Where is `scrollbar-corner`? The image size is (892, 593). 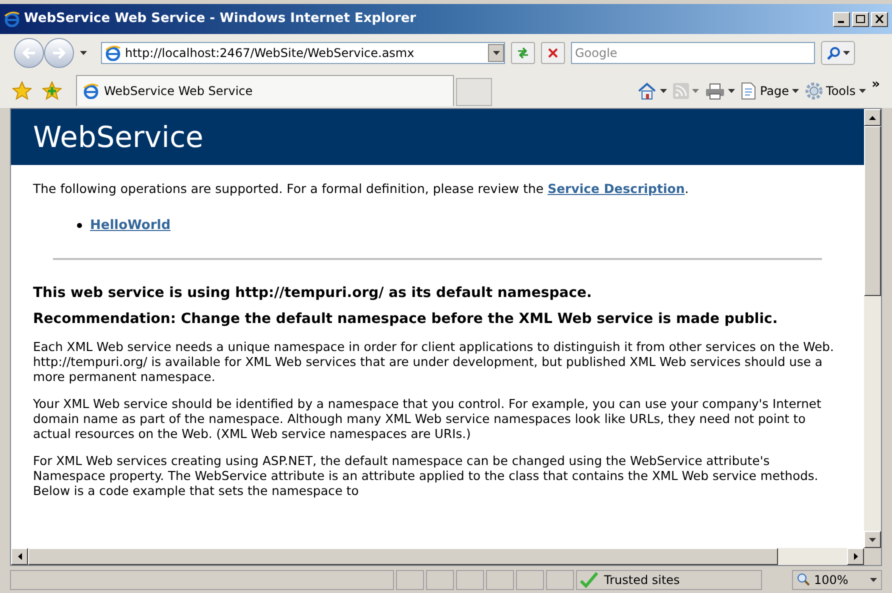
scrollbar-corner is located at coordinates (872, 556).